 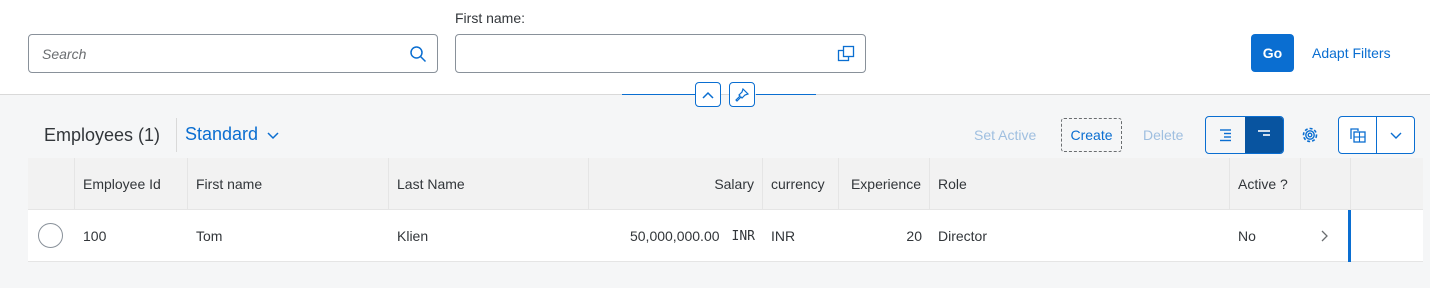 I want to click on view-toggle, so click(x=1244, y=135).